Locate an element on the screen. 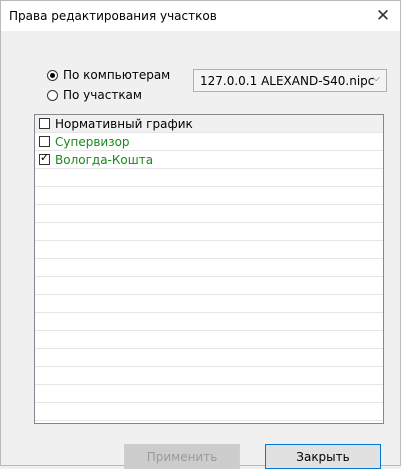  list-item-label: Вологда-Кошта is located at coordinates (104, 159).